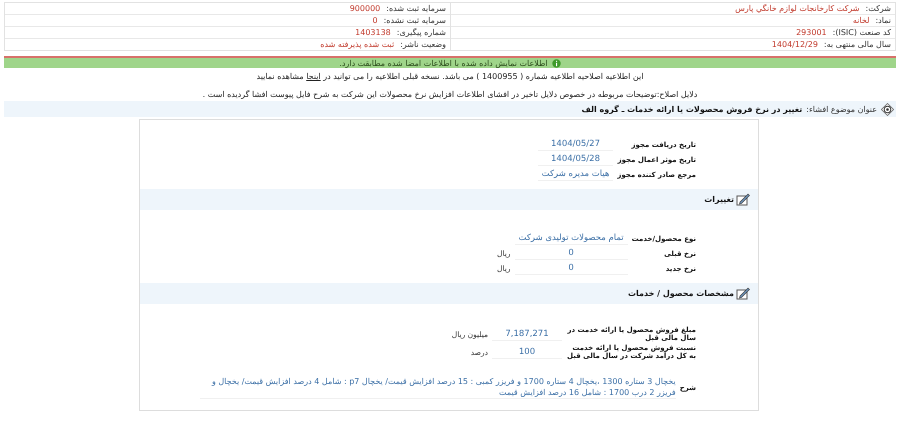 The height and width of the screenshot is (434, 900). What do you see at coordinates (571, 238) in the screenshot?
I see `field-value: تمام محصولات تولیدی شرکت` at bounding box center [571, 238].